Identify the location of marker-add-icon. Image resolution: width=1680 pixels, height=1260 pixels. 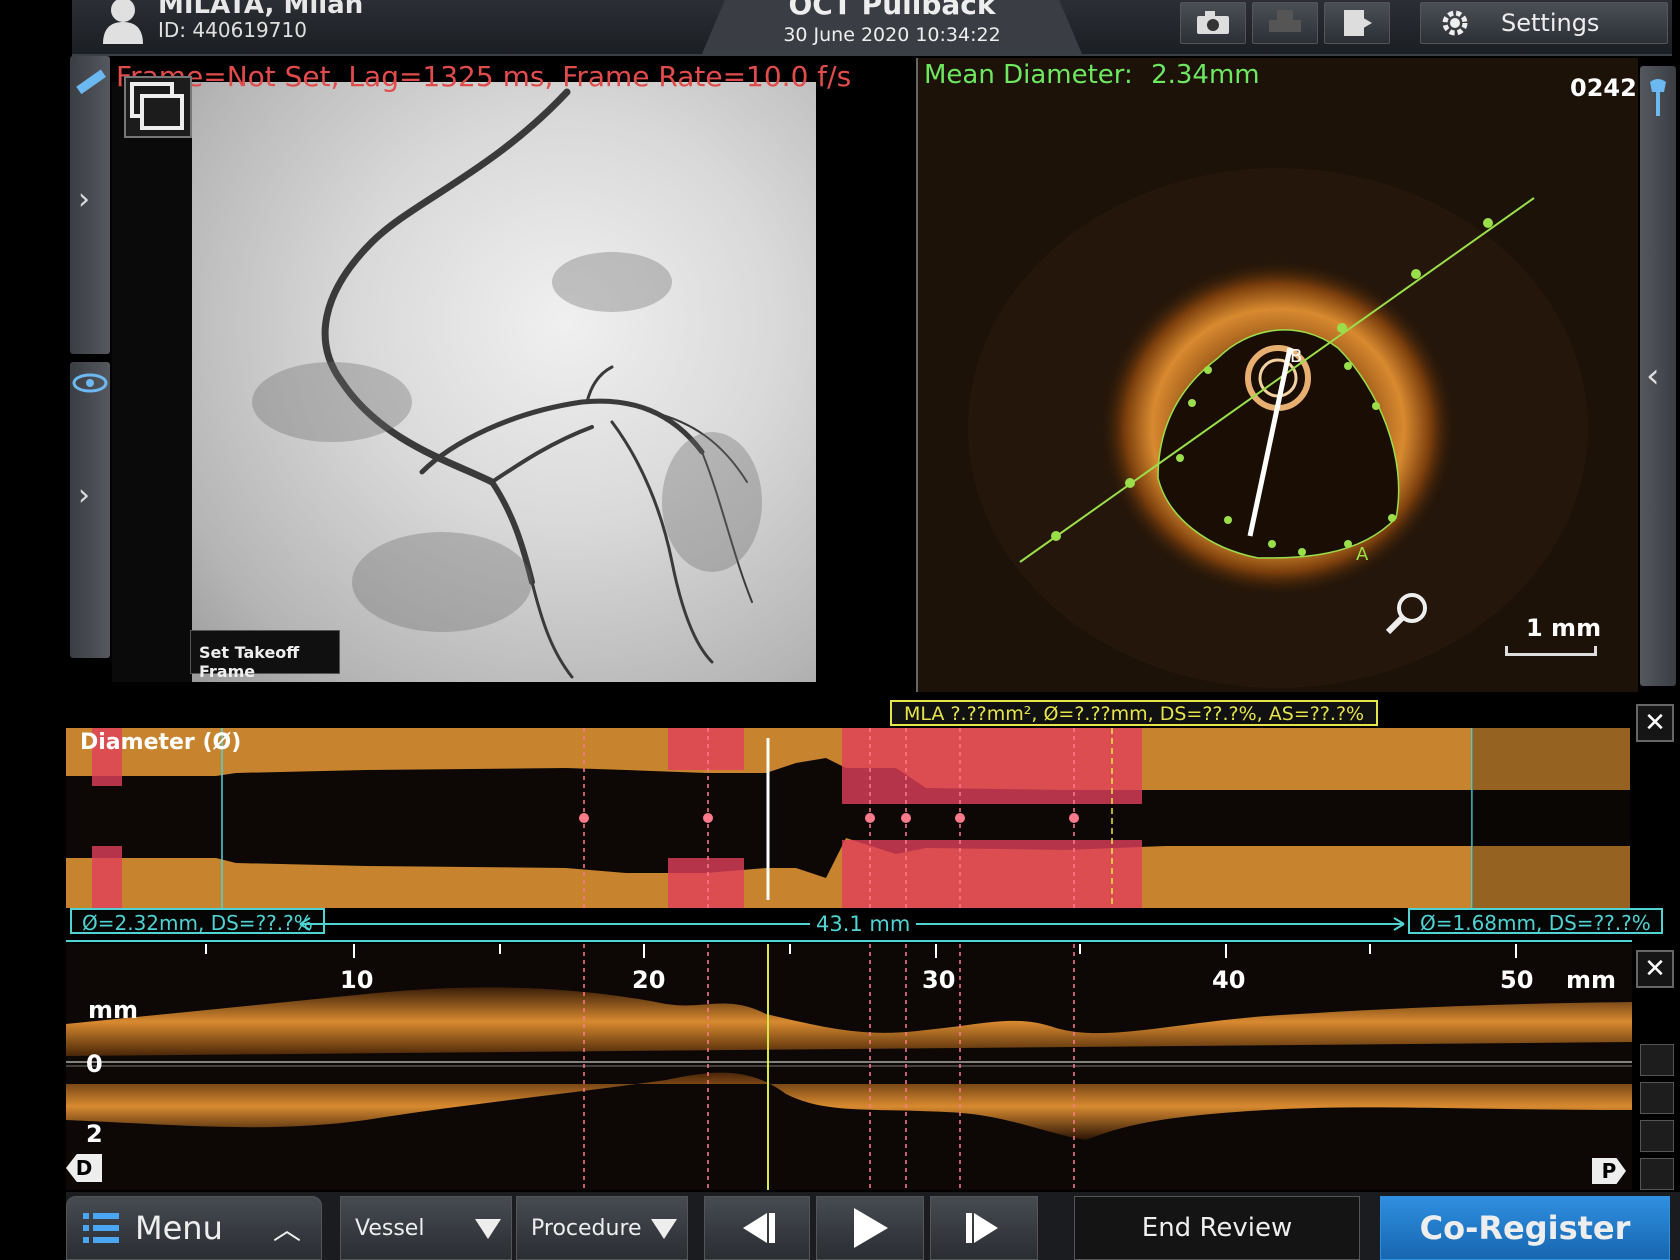
(1657, 1060).